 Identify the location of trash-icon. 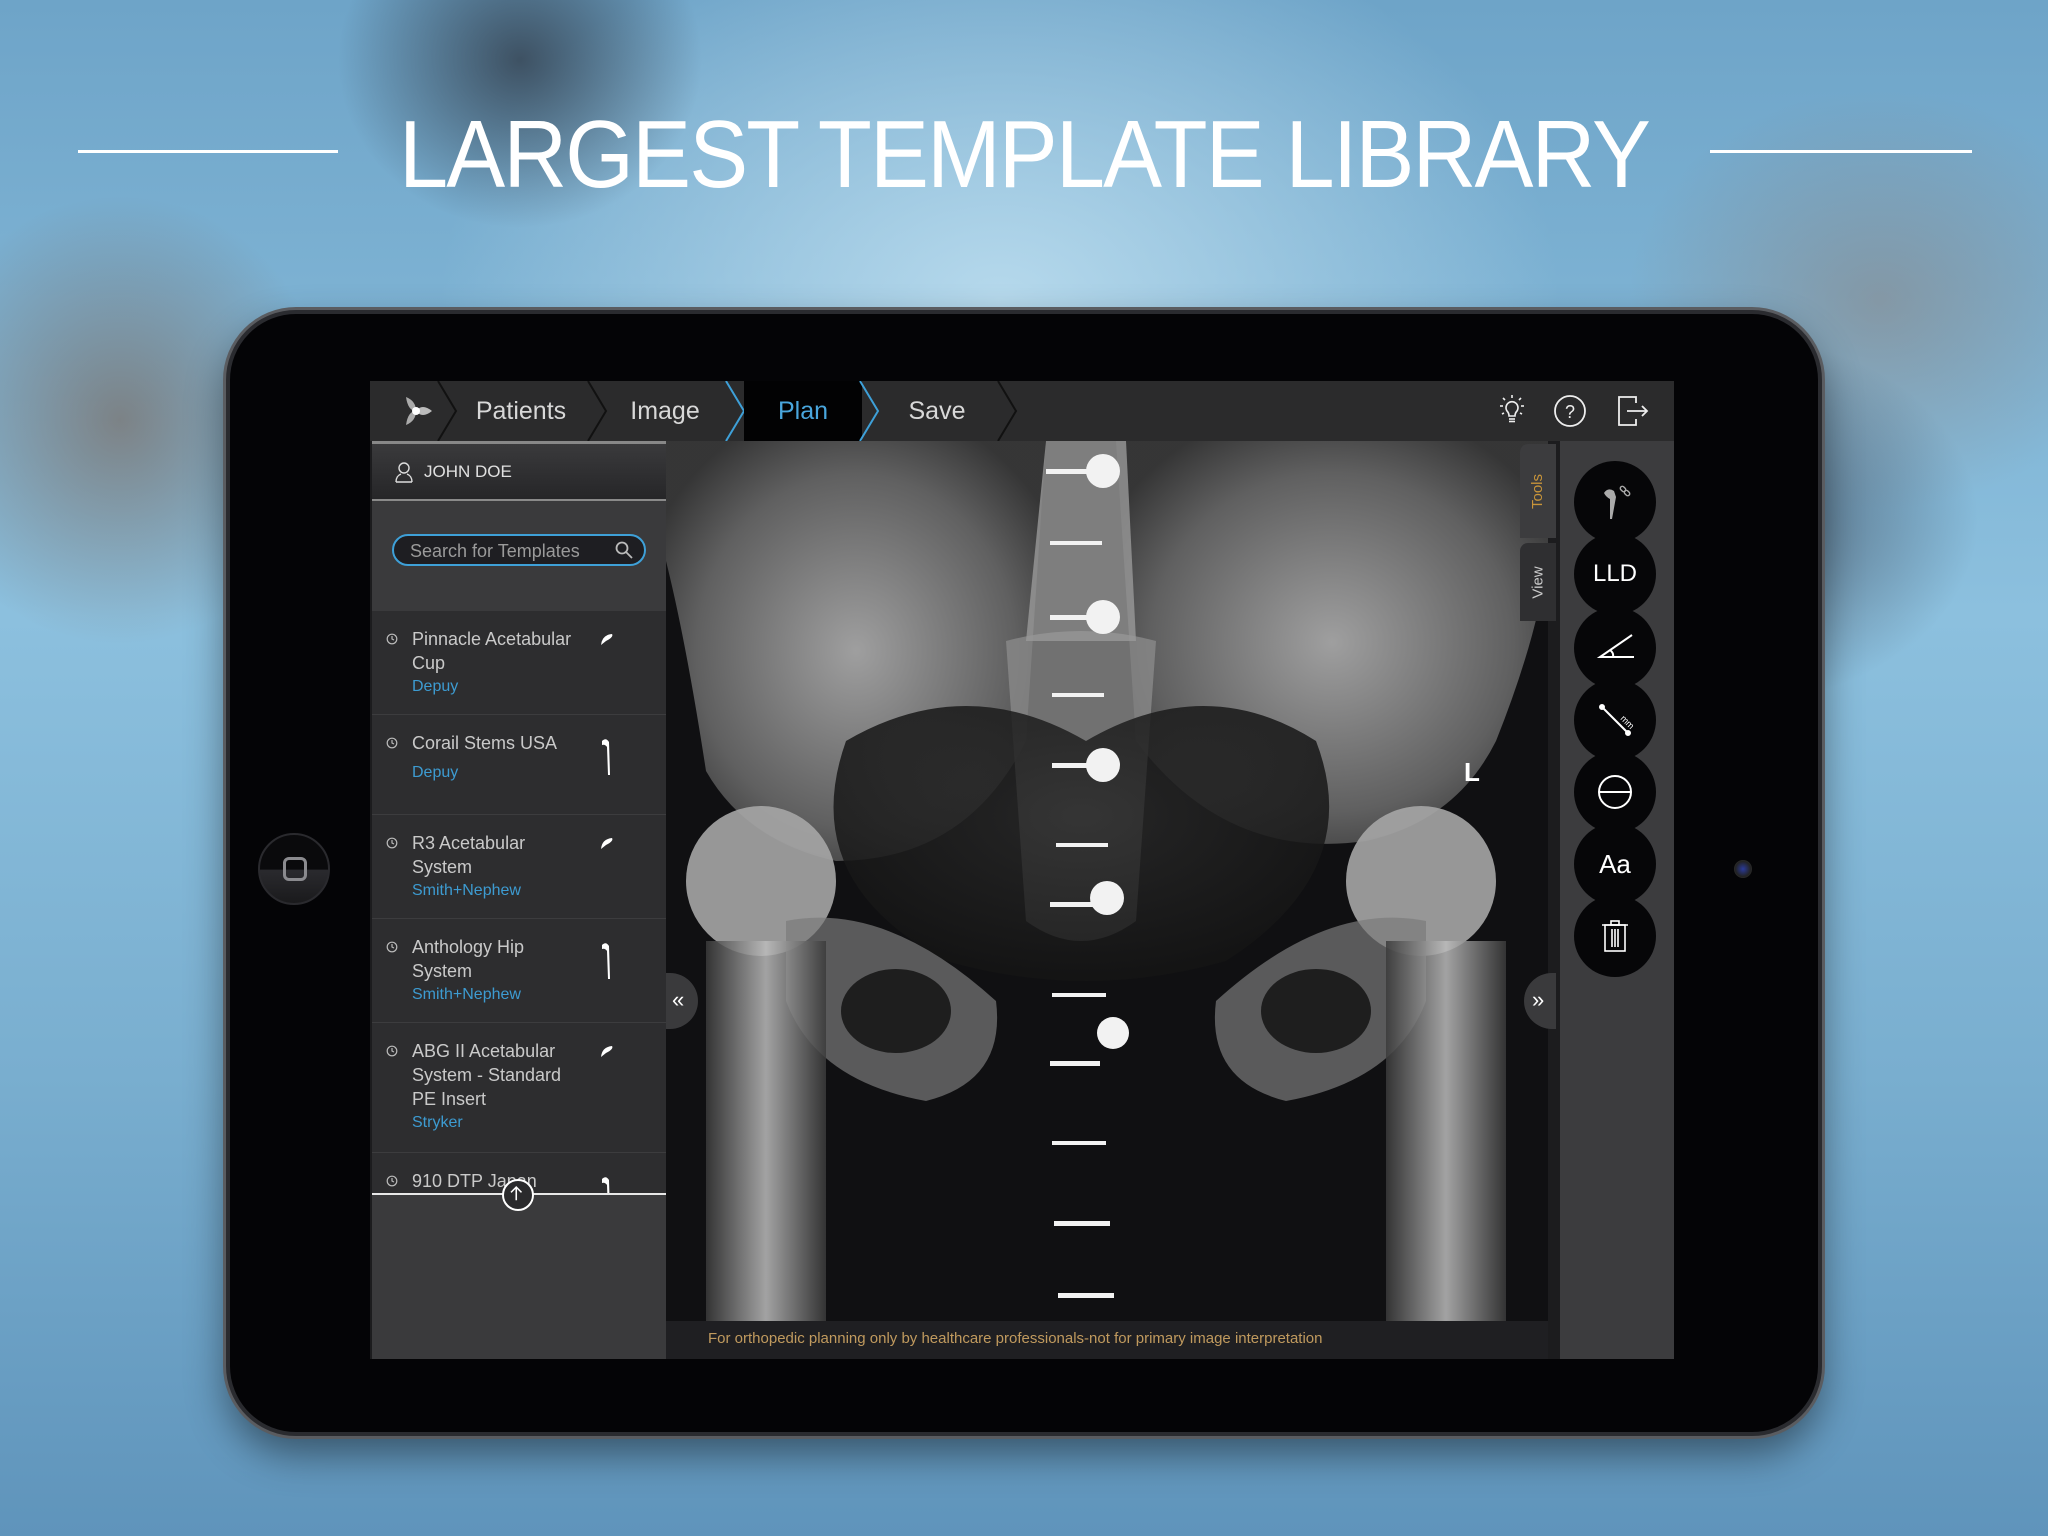
(1615, 936).